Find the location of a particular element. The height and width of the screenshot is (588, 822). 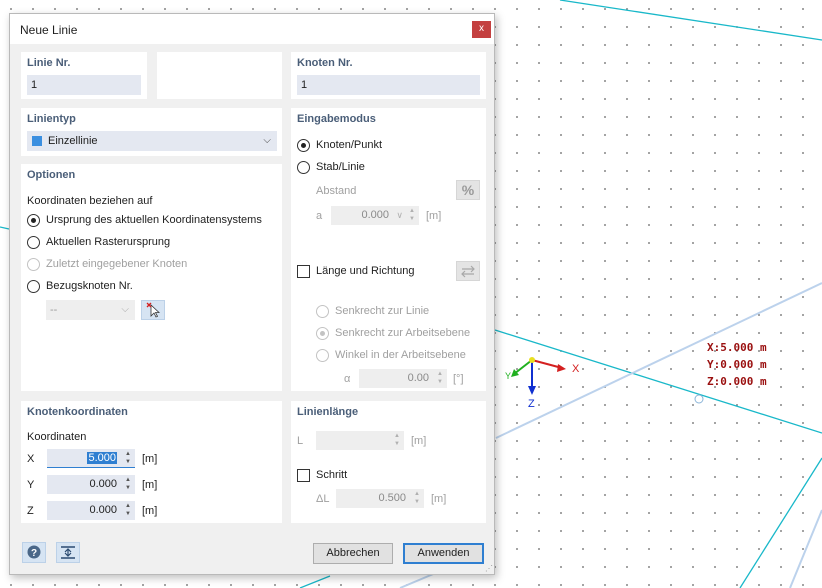

delta-l-spinner: ▲ ▼ is located at coordinates (417, 498).